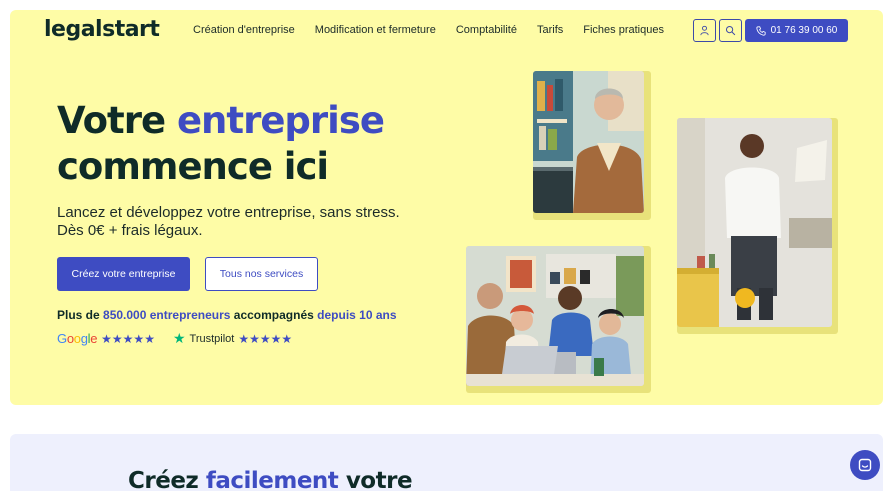  I want to click on stats-count: 850.000 entrepreneurs, so click(167, 315).